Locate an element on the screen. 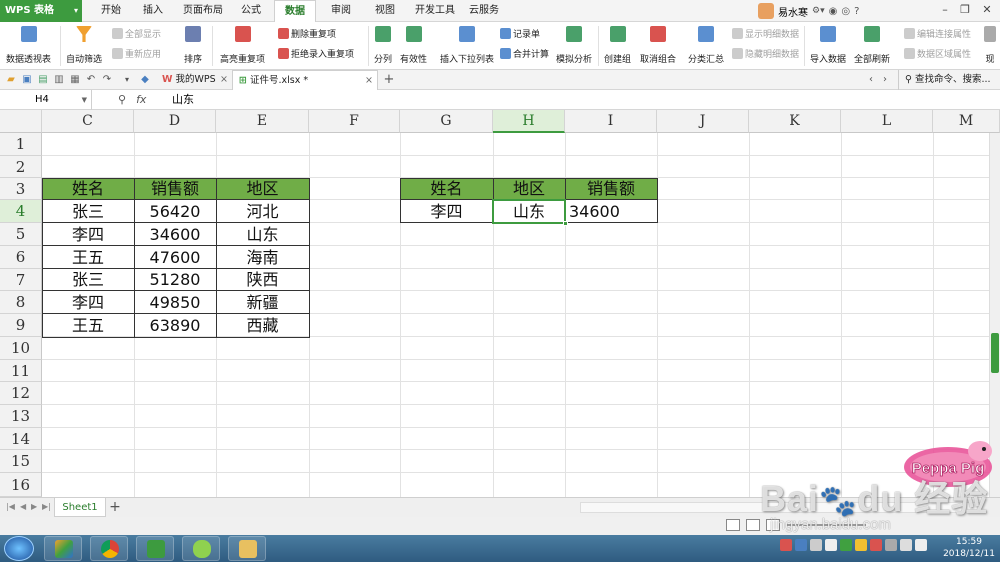 Image resolution: width=1000 pixels, height=562 pixels. user-area: 易水寒 ⚙▾ ◉ ◎ ? is located at coordinates (808, 11).